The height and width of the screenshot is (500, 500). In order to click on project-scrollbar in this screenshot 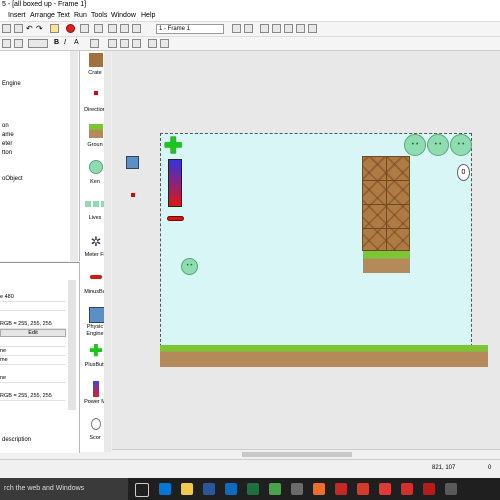, I will do `click(74, 156)`.